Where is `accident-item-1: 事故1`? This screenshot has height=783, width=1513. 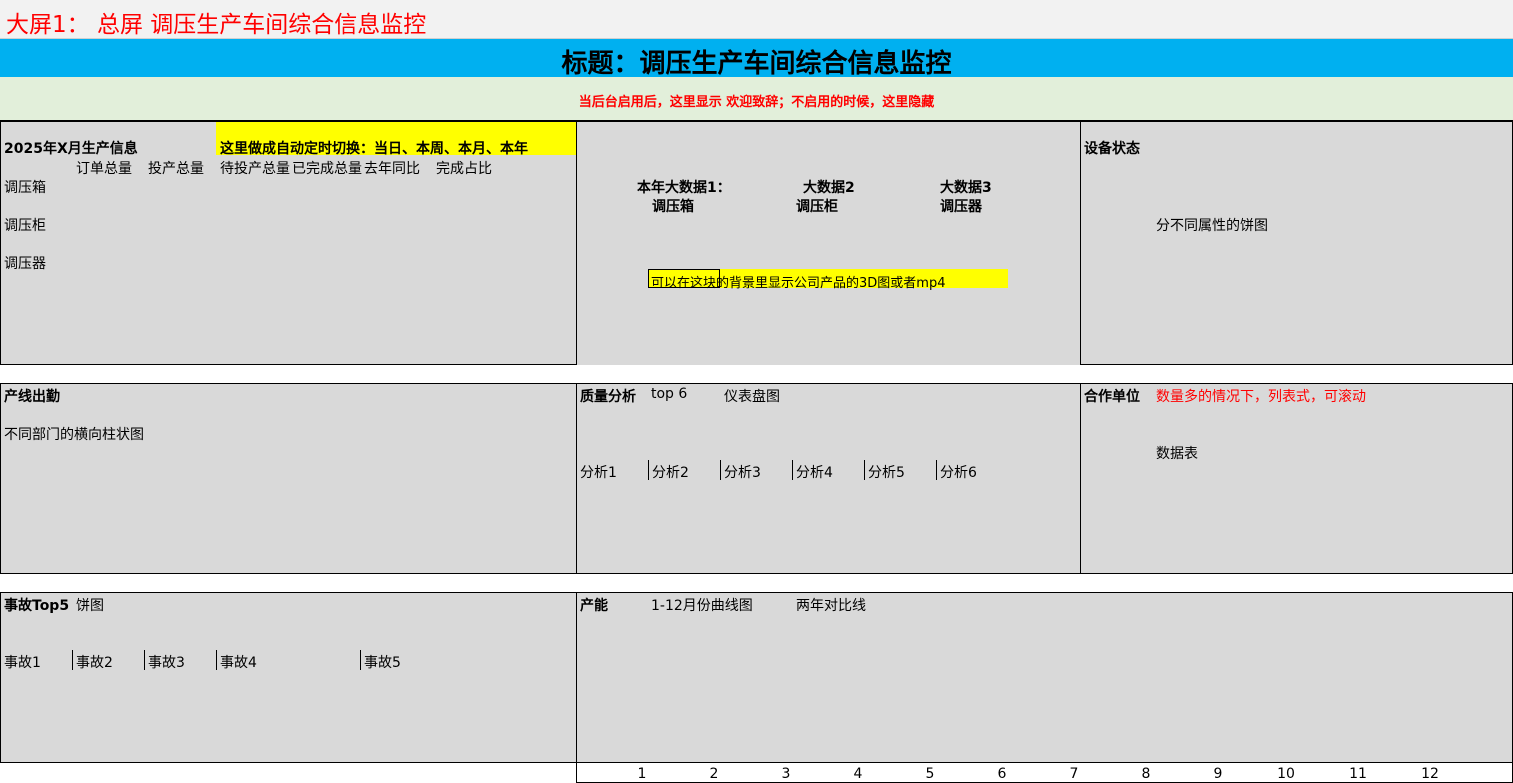
accident-item-1: 事故1 is located at coordinates (22, 663).